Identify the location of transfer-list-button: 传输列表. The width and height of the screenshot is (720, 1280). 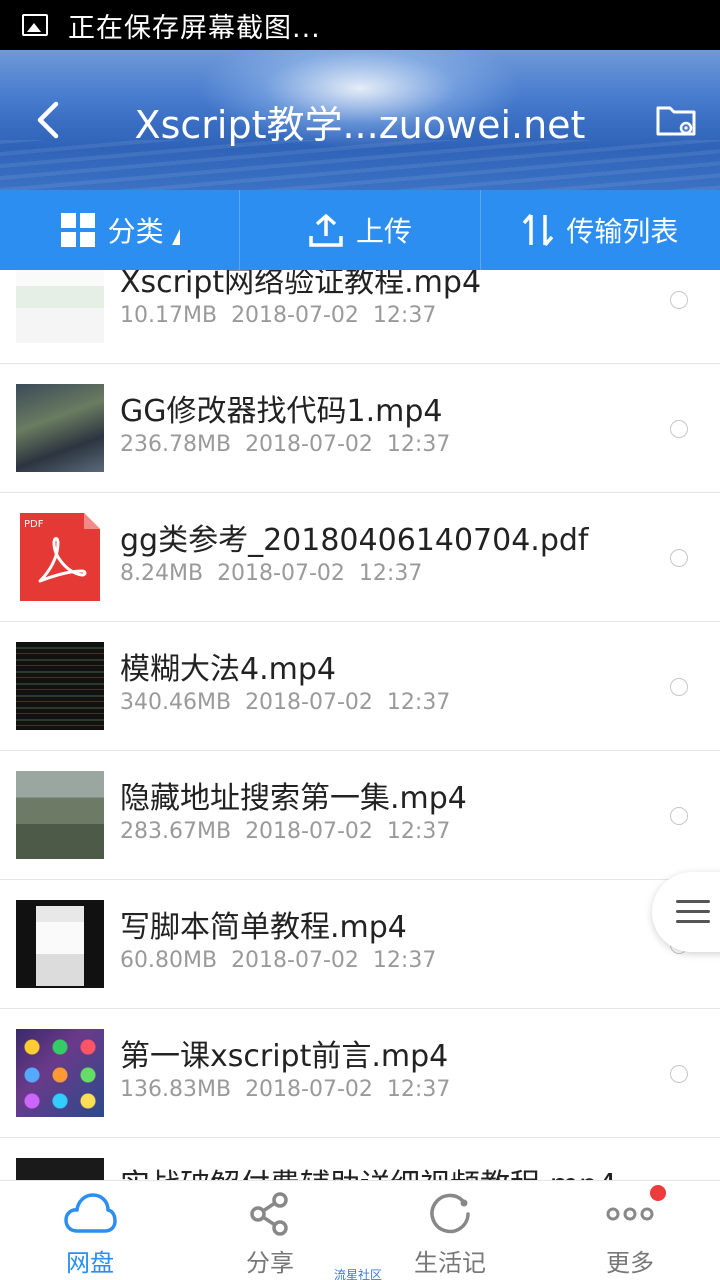
(599, 230).